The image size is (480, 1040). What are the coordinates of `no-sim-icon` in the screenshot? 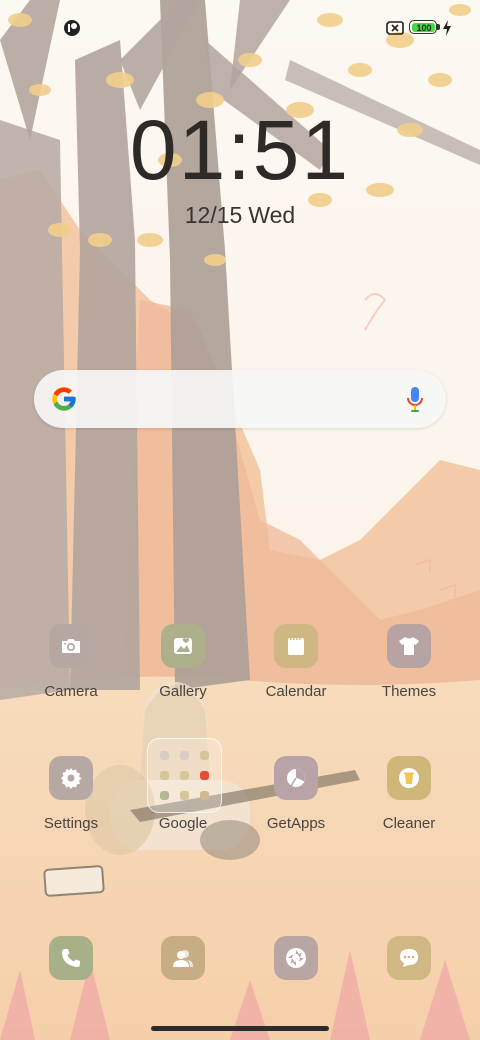 It's located at (395, 28).